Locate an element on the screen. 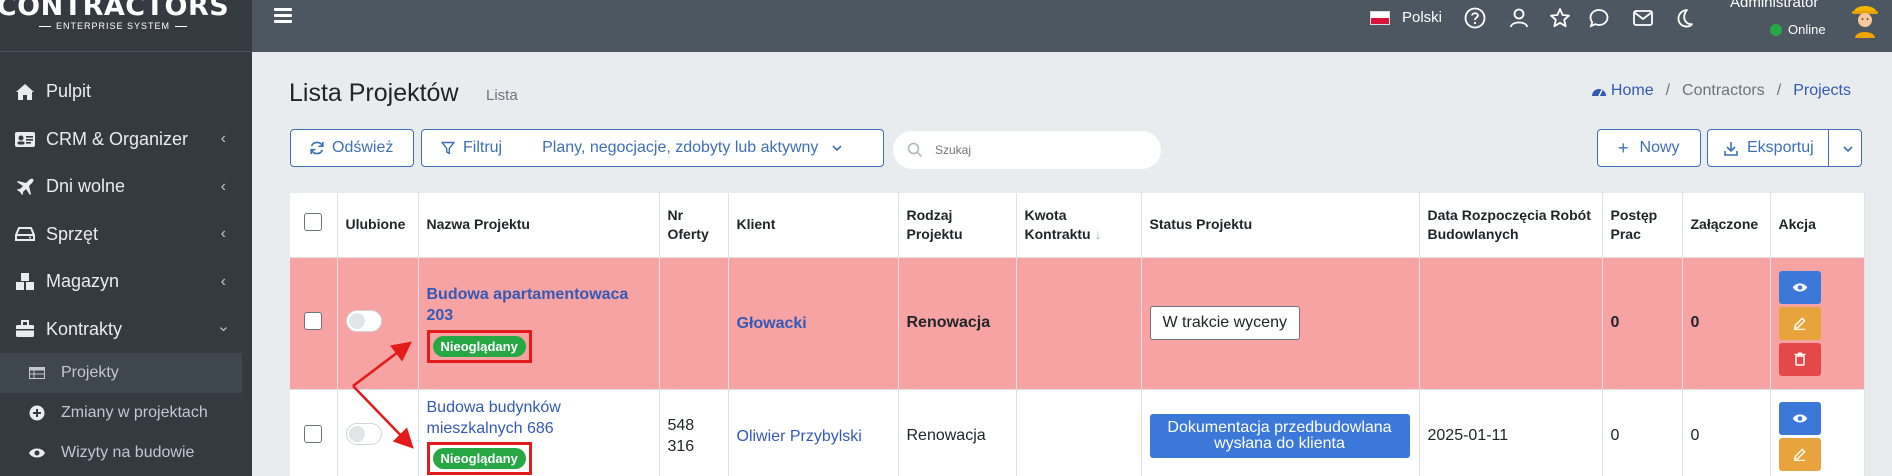 The image size is (1892, 476). project-type-cell: Renowacja is located at coordinates (957, 323).